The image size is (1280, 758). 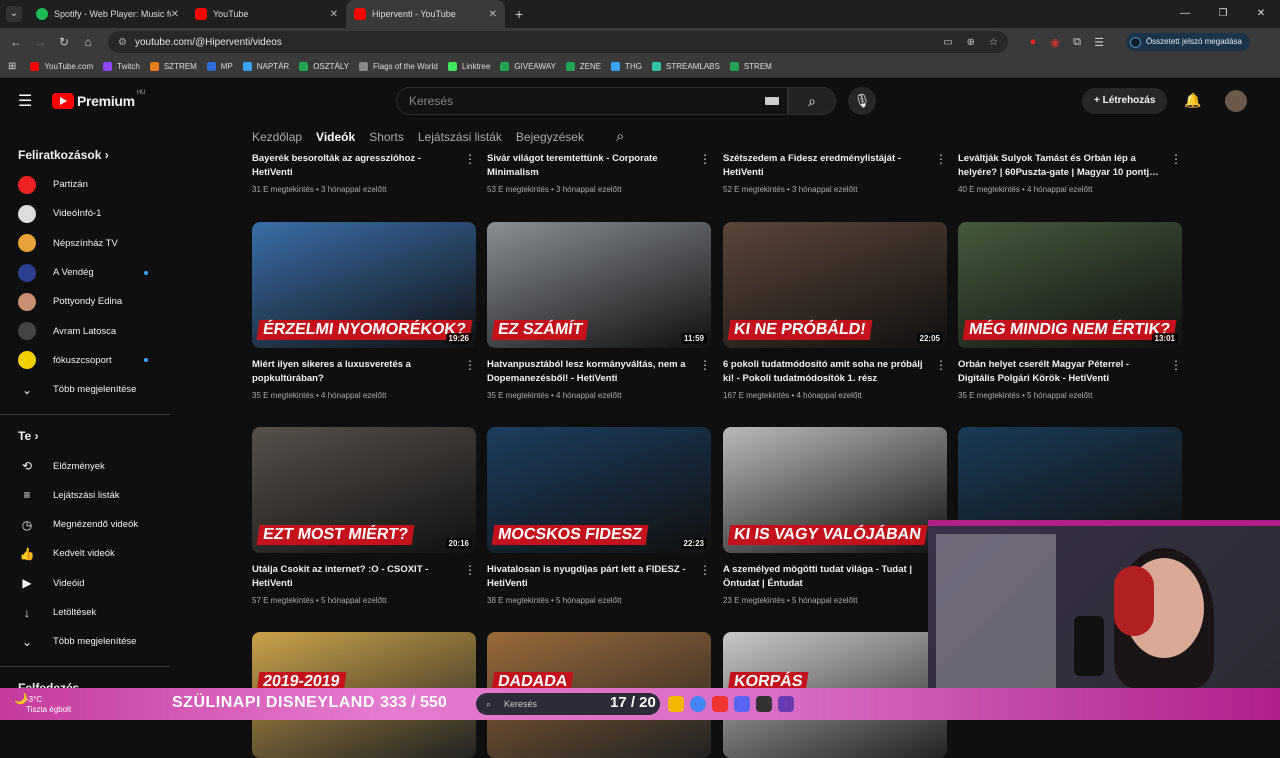 I want to click on bookmark-item: GIVEAWAY, so click(x=528, y=66).